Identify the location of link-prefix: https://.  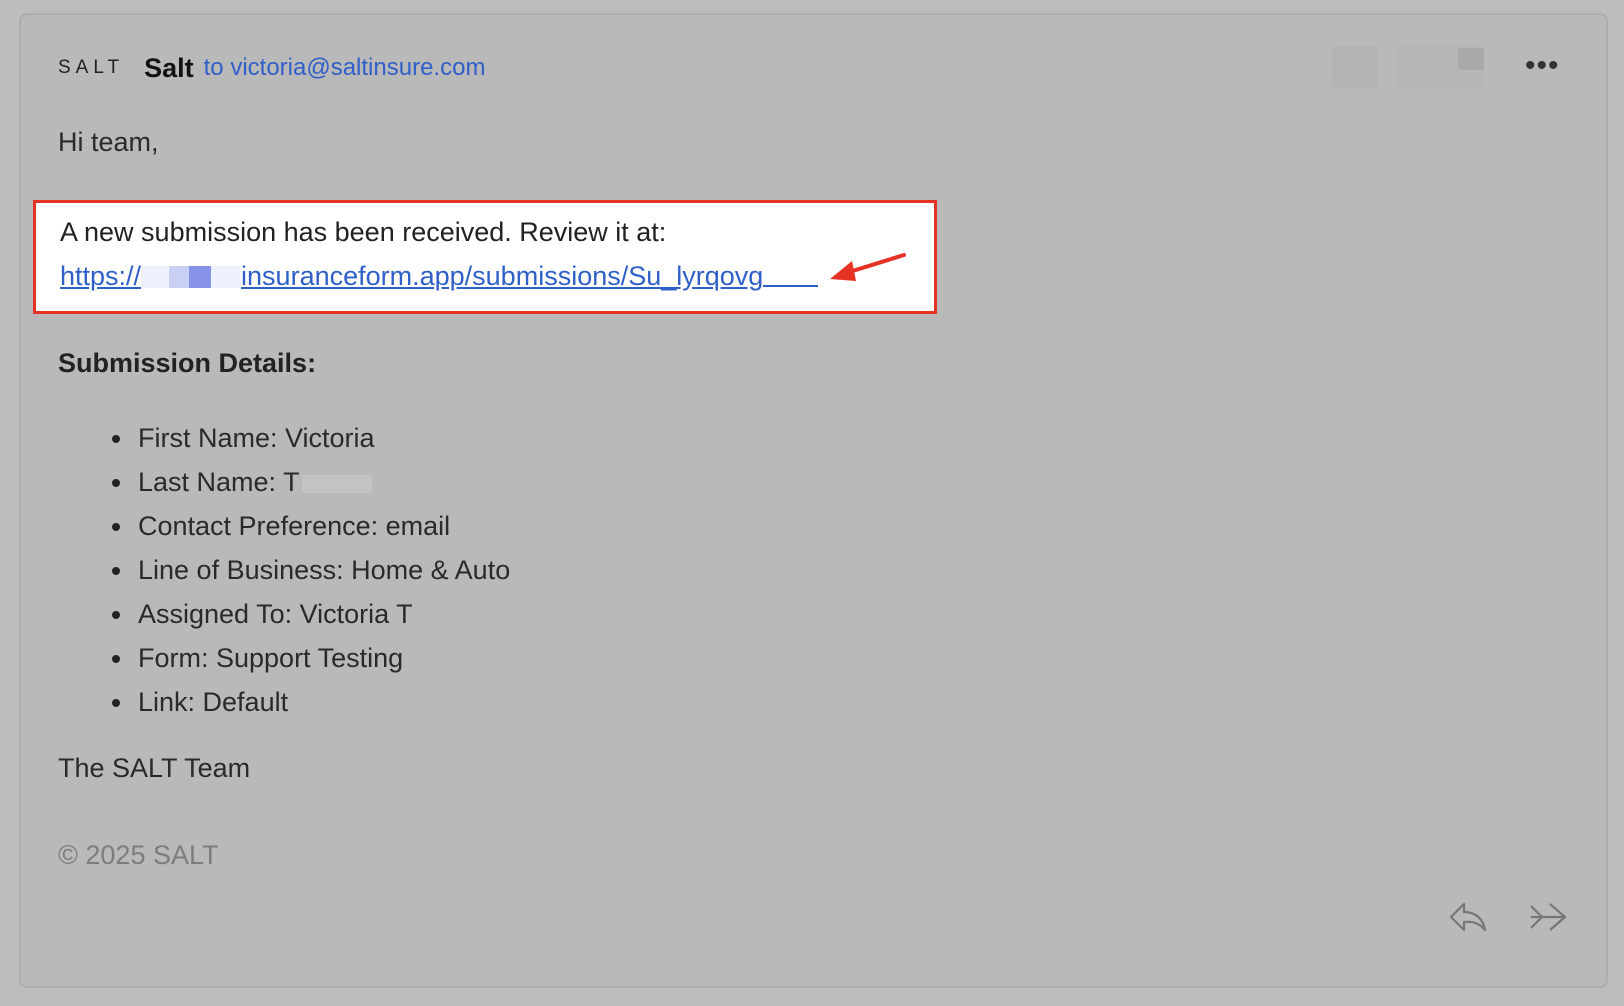
(101, 276).